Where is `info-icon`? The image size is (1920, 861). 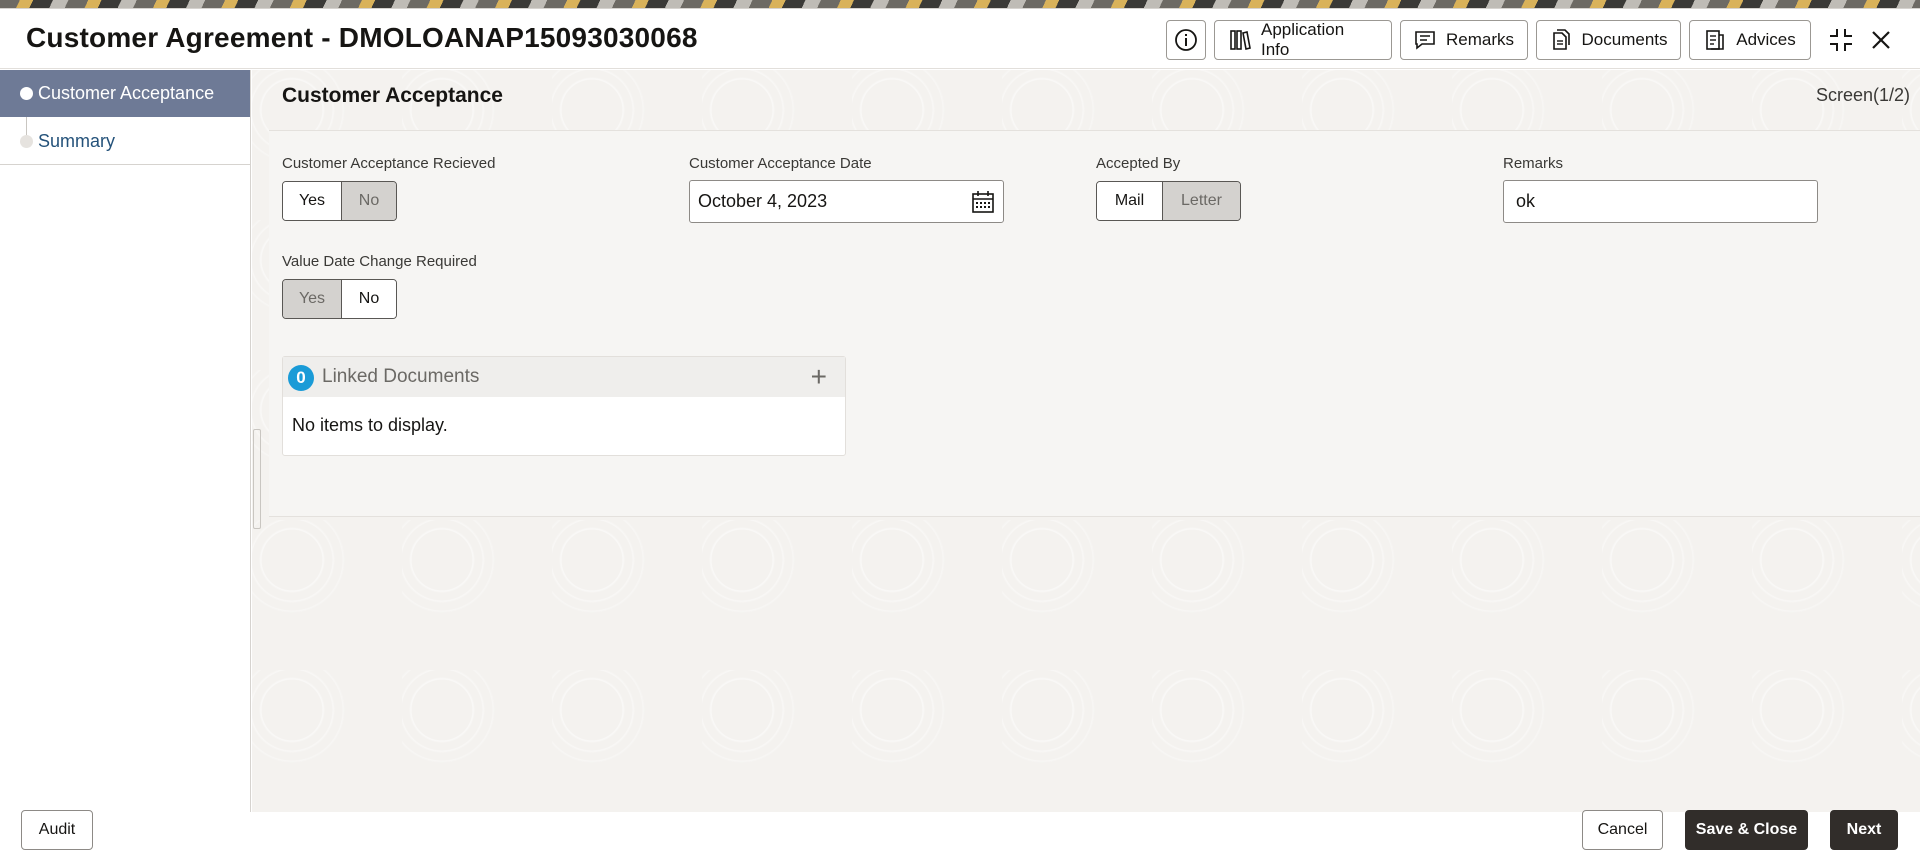
info-icon is located at coordinates (1186, 40).